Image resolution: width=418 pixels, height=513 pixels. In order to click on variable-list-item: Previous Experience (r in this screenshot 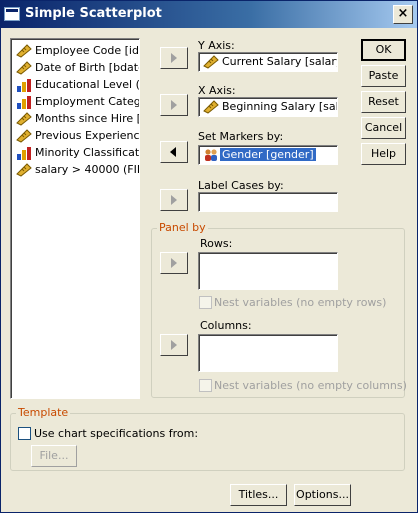, I will do `click(77, 136)`.